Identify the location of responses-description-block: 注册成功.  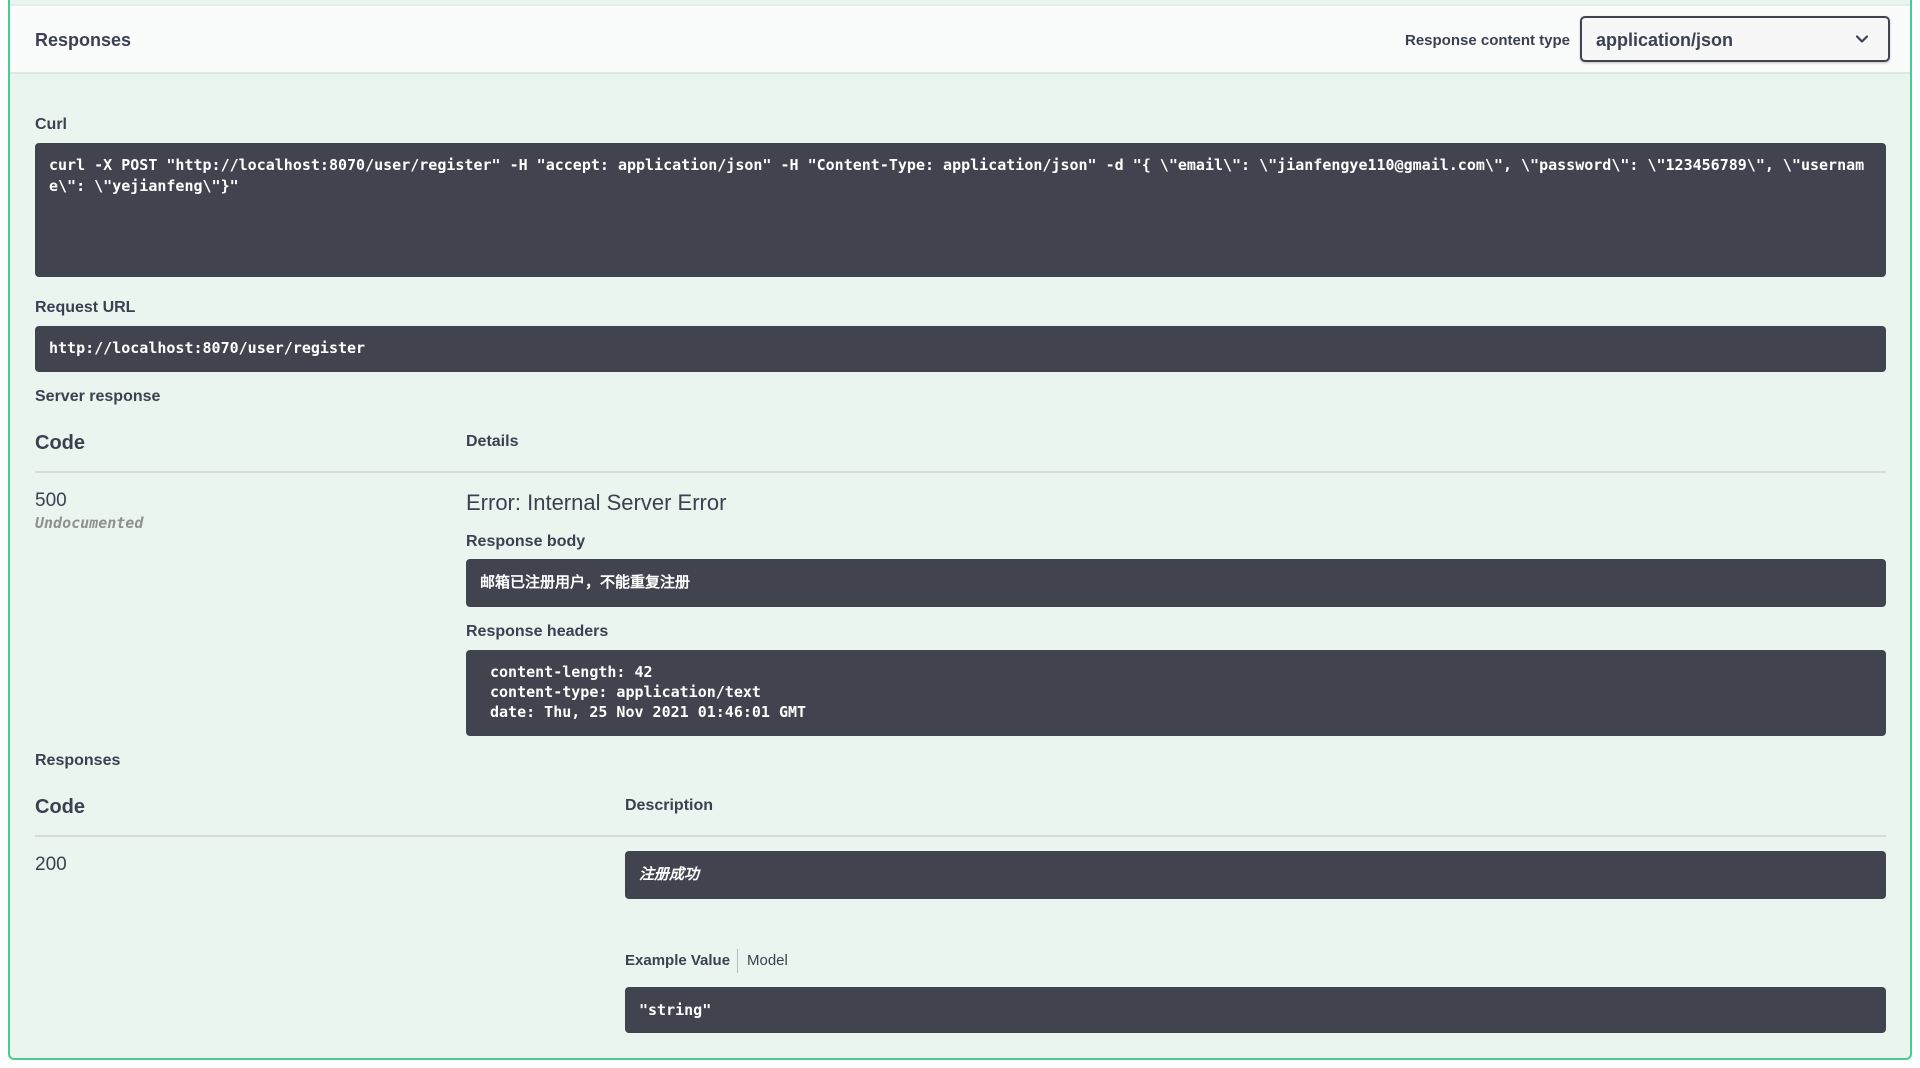
(1255, 875).